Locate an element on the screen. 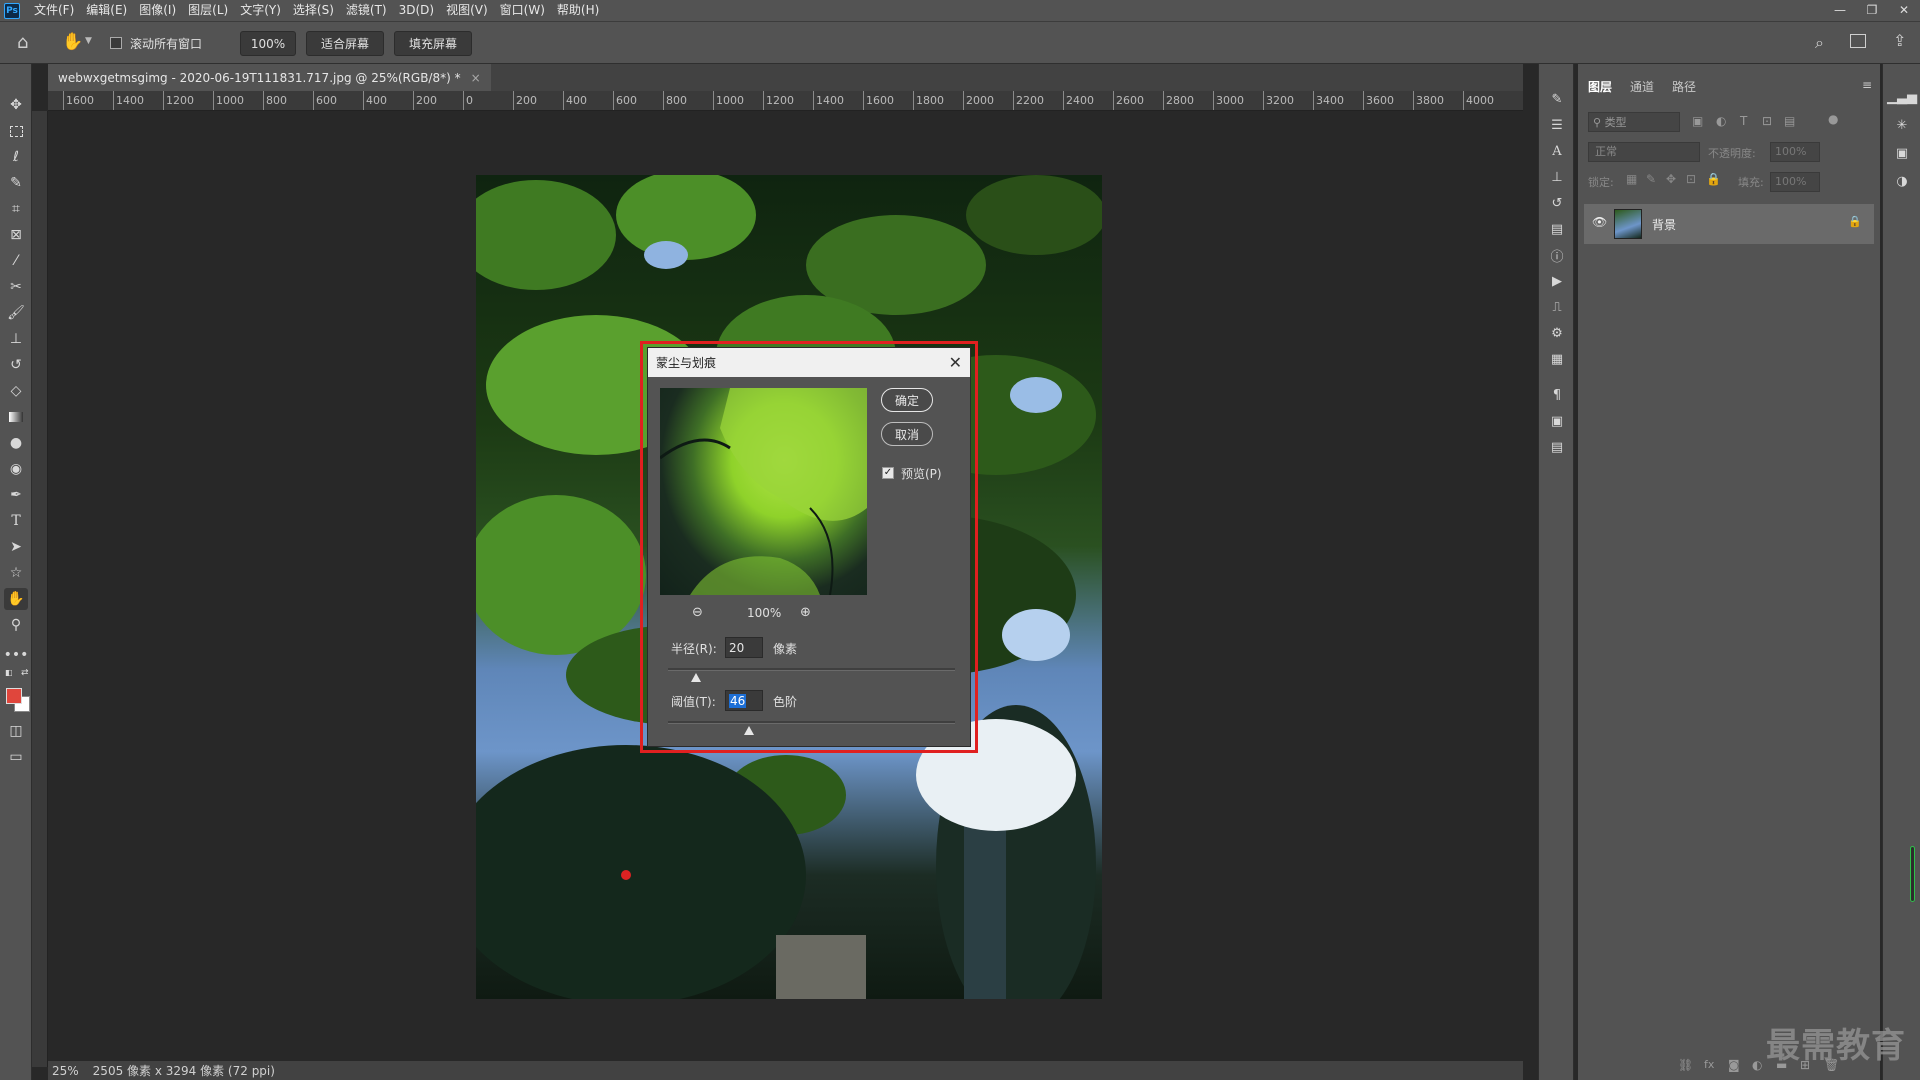  path-selection-tool-icon: ➤ is located at coordinates (16, 547).